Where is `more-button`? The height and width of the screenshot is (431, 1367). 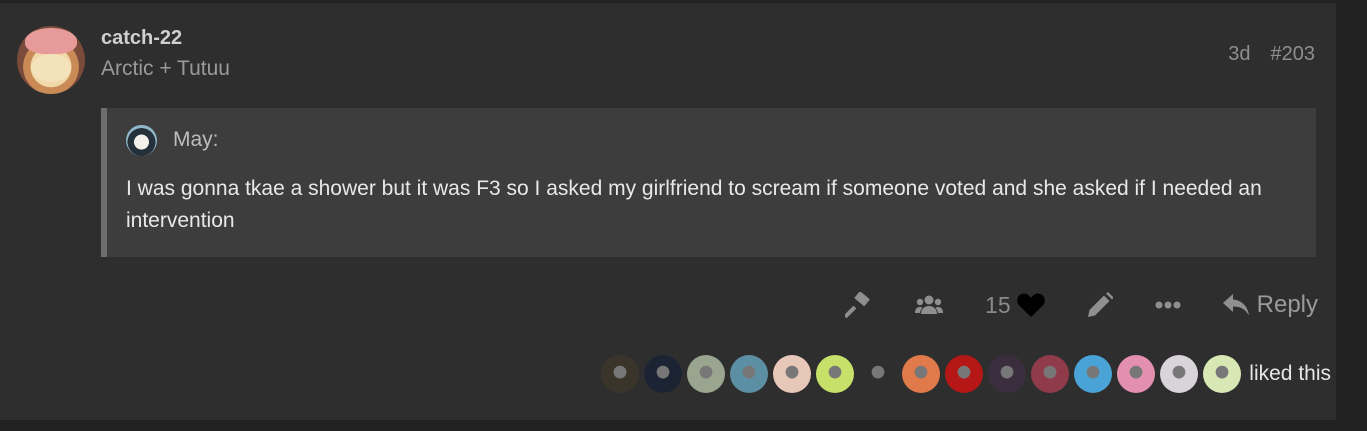 more-button is located at coordinates (1168, 305).